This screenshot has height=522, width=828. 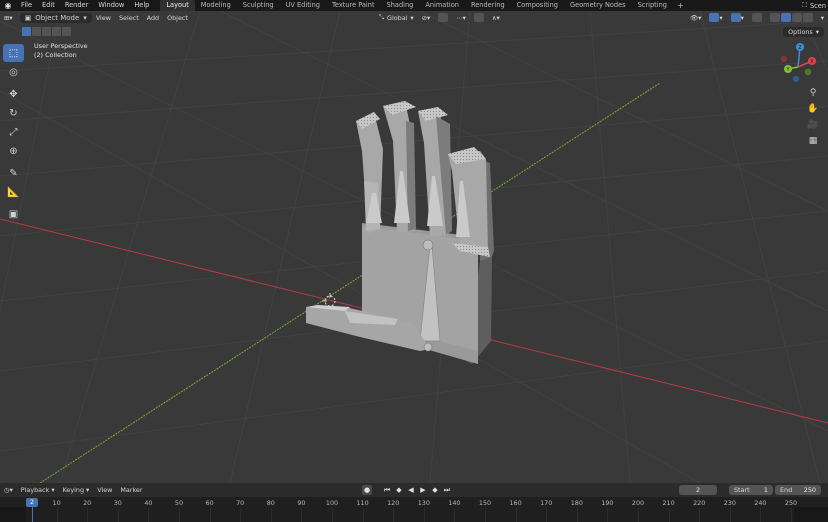 I want to click on menu-keying-label: Keying, so click(x=73, y=490).